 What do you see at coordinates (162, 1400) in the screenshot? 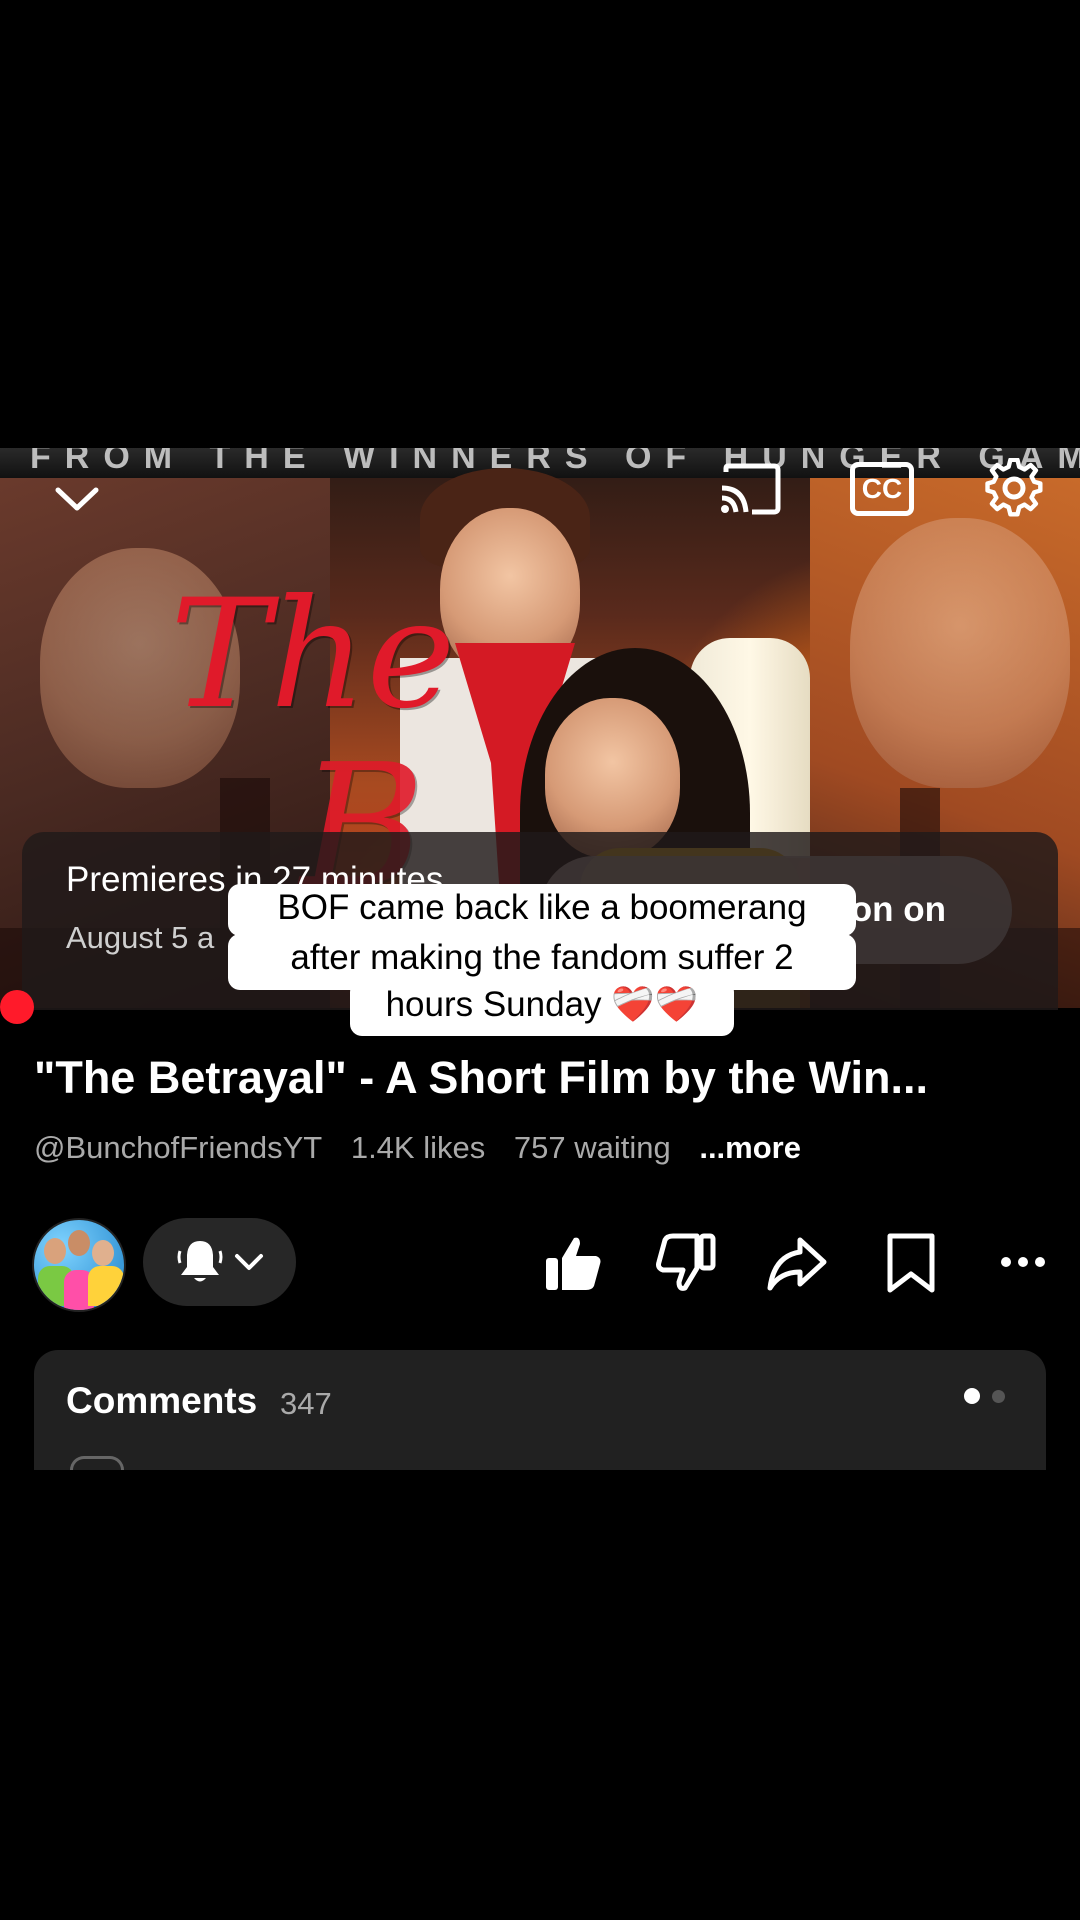
I see `comments-label: Comments` at bounding box center [162, 1400].